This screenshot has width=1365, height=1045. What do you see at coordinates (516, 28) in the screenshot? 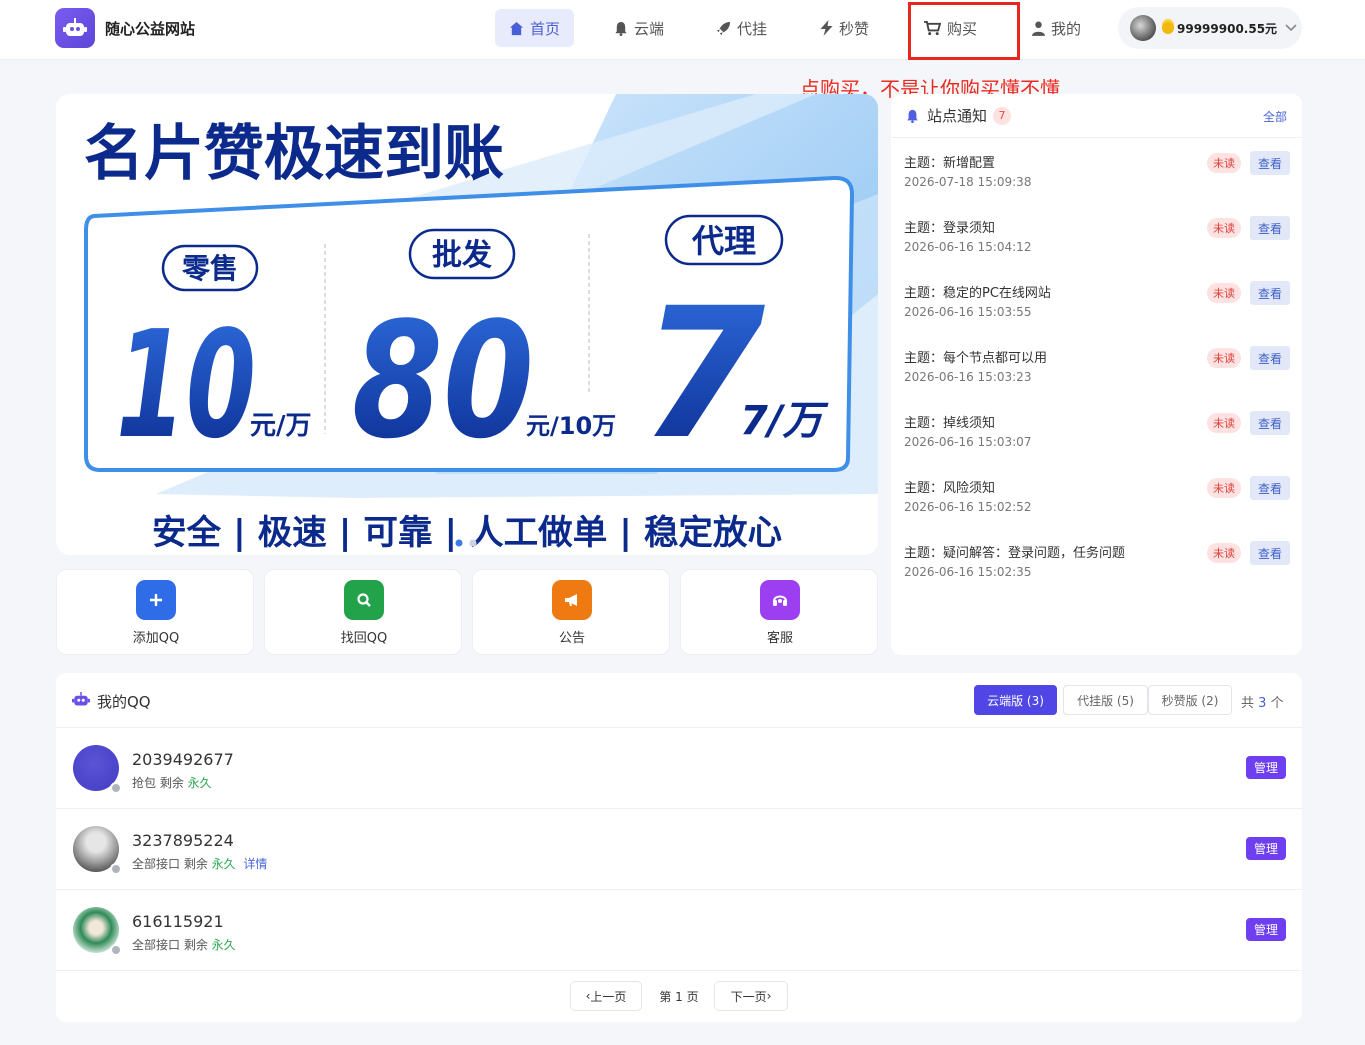
I see `home-icon` at bounding box center [516, 28].